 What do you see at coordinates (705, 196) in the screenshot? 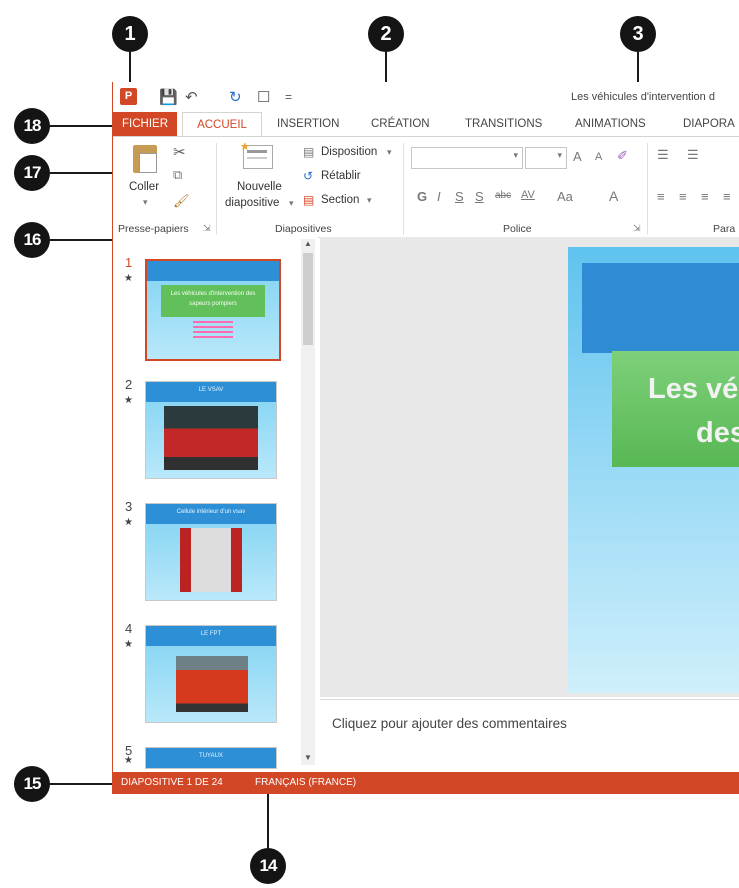
I see `align-right-icon: ≡` at bounding box center [705, 196].